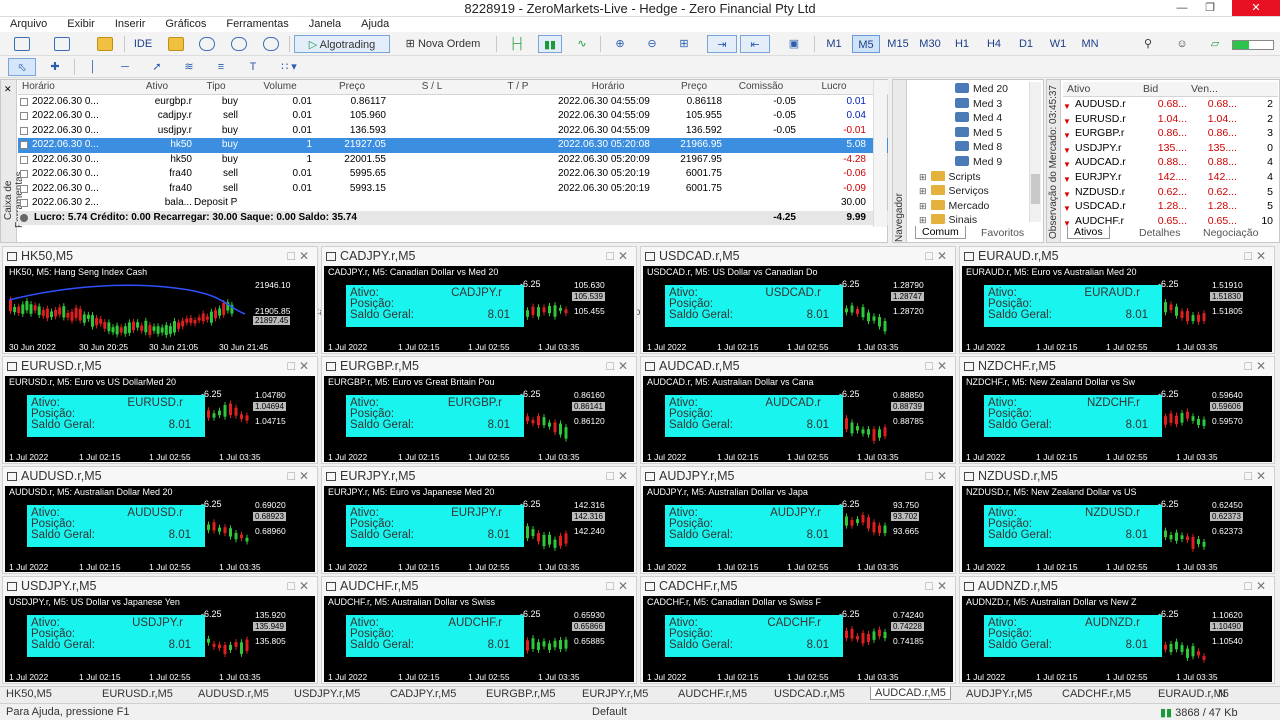  Describe the element at coordinates (453, 203) in the screenshot. I see `table-row: 2022.06.30 2... bala...Deposit PG 30.00` at that location.